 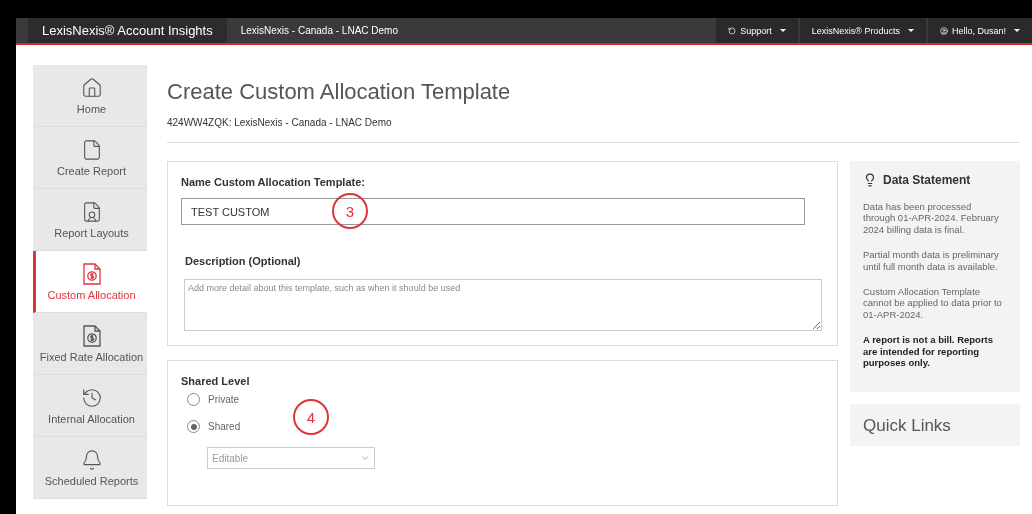 I want to click on info-text: Partial month data is preliminary until full month data is available., so click(x=931, y=260).